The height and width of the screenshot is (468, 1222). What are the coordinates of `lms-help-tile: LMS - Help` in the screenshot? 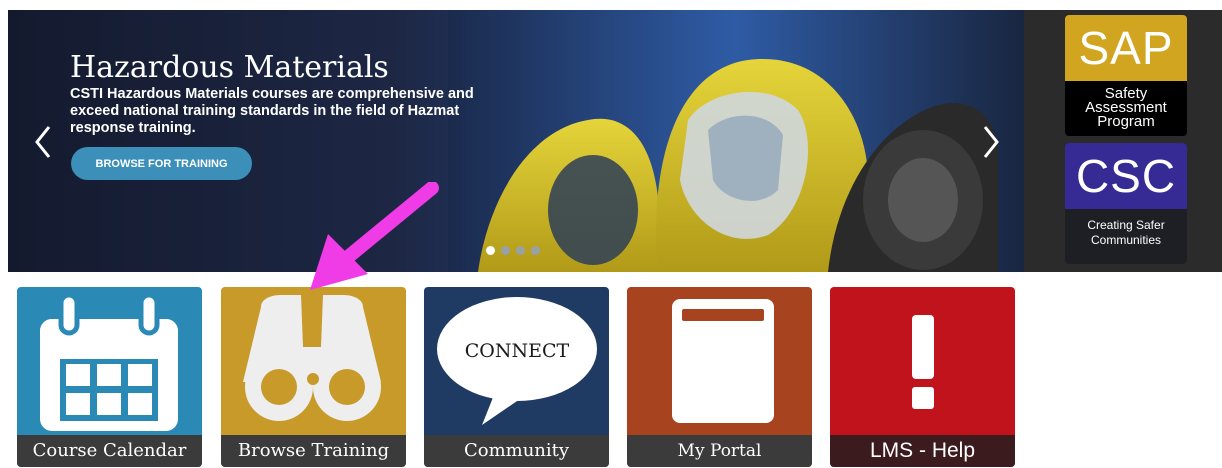 It's located at (922, 377).